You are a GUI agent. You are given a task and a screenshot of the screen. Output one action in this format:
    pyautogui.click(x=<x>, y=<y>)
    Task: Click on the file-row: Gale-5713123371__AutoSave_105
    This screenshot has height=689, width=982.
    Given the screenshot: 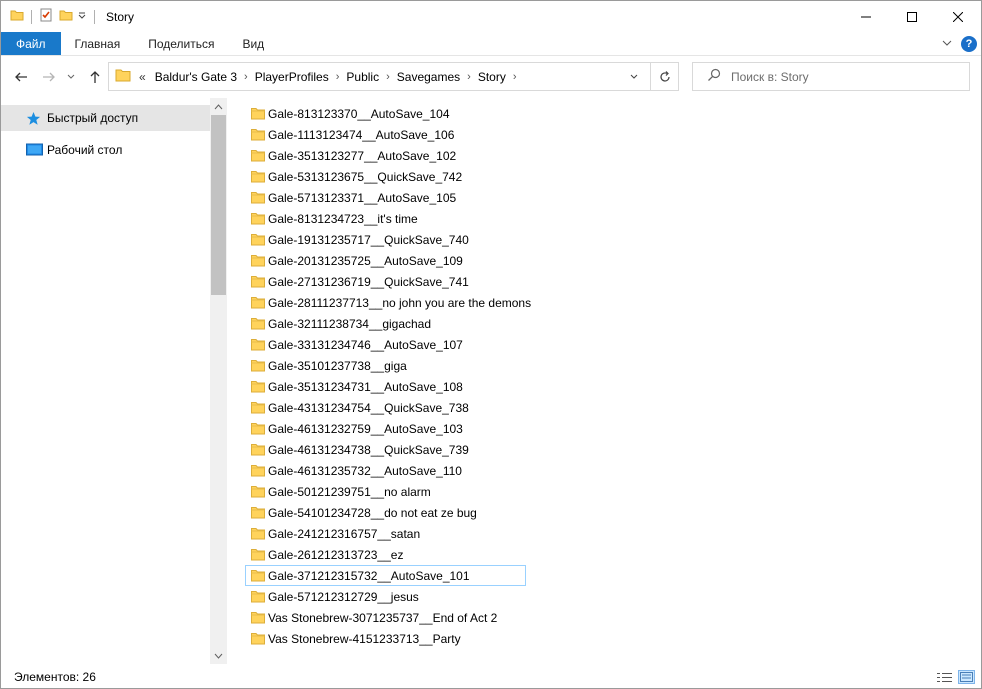 What is the action you would take?
    pyautogui.click(x=385, y=197)
    